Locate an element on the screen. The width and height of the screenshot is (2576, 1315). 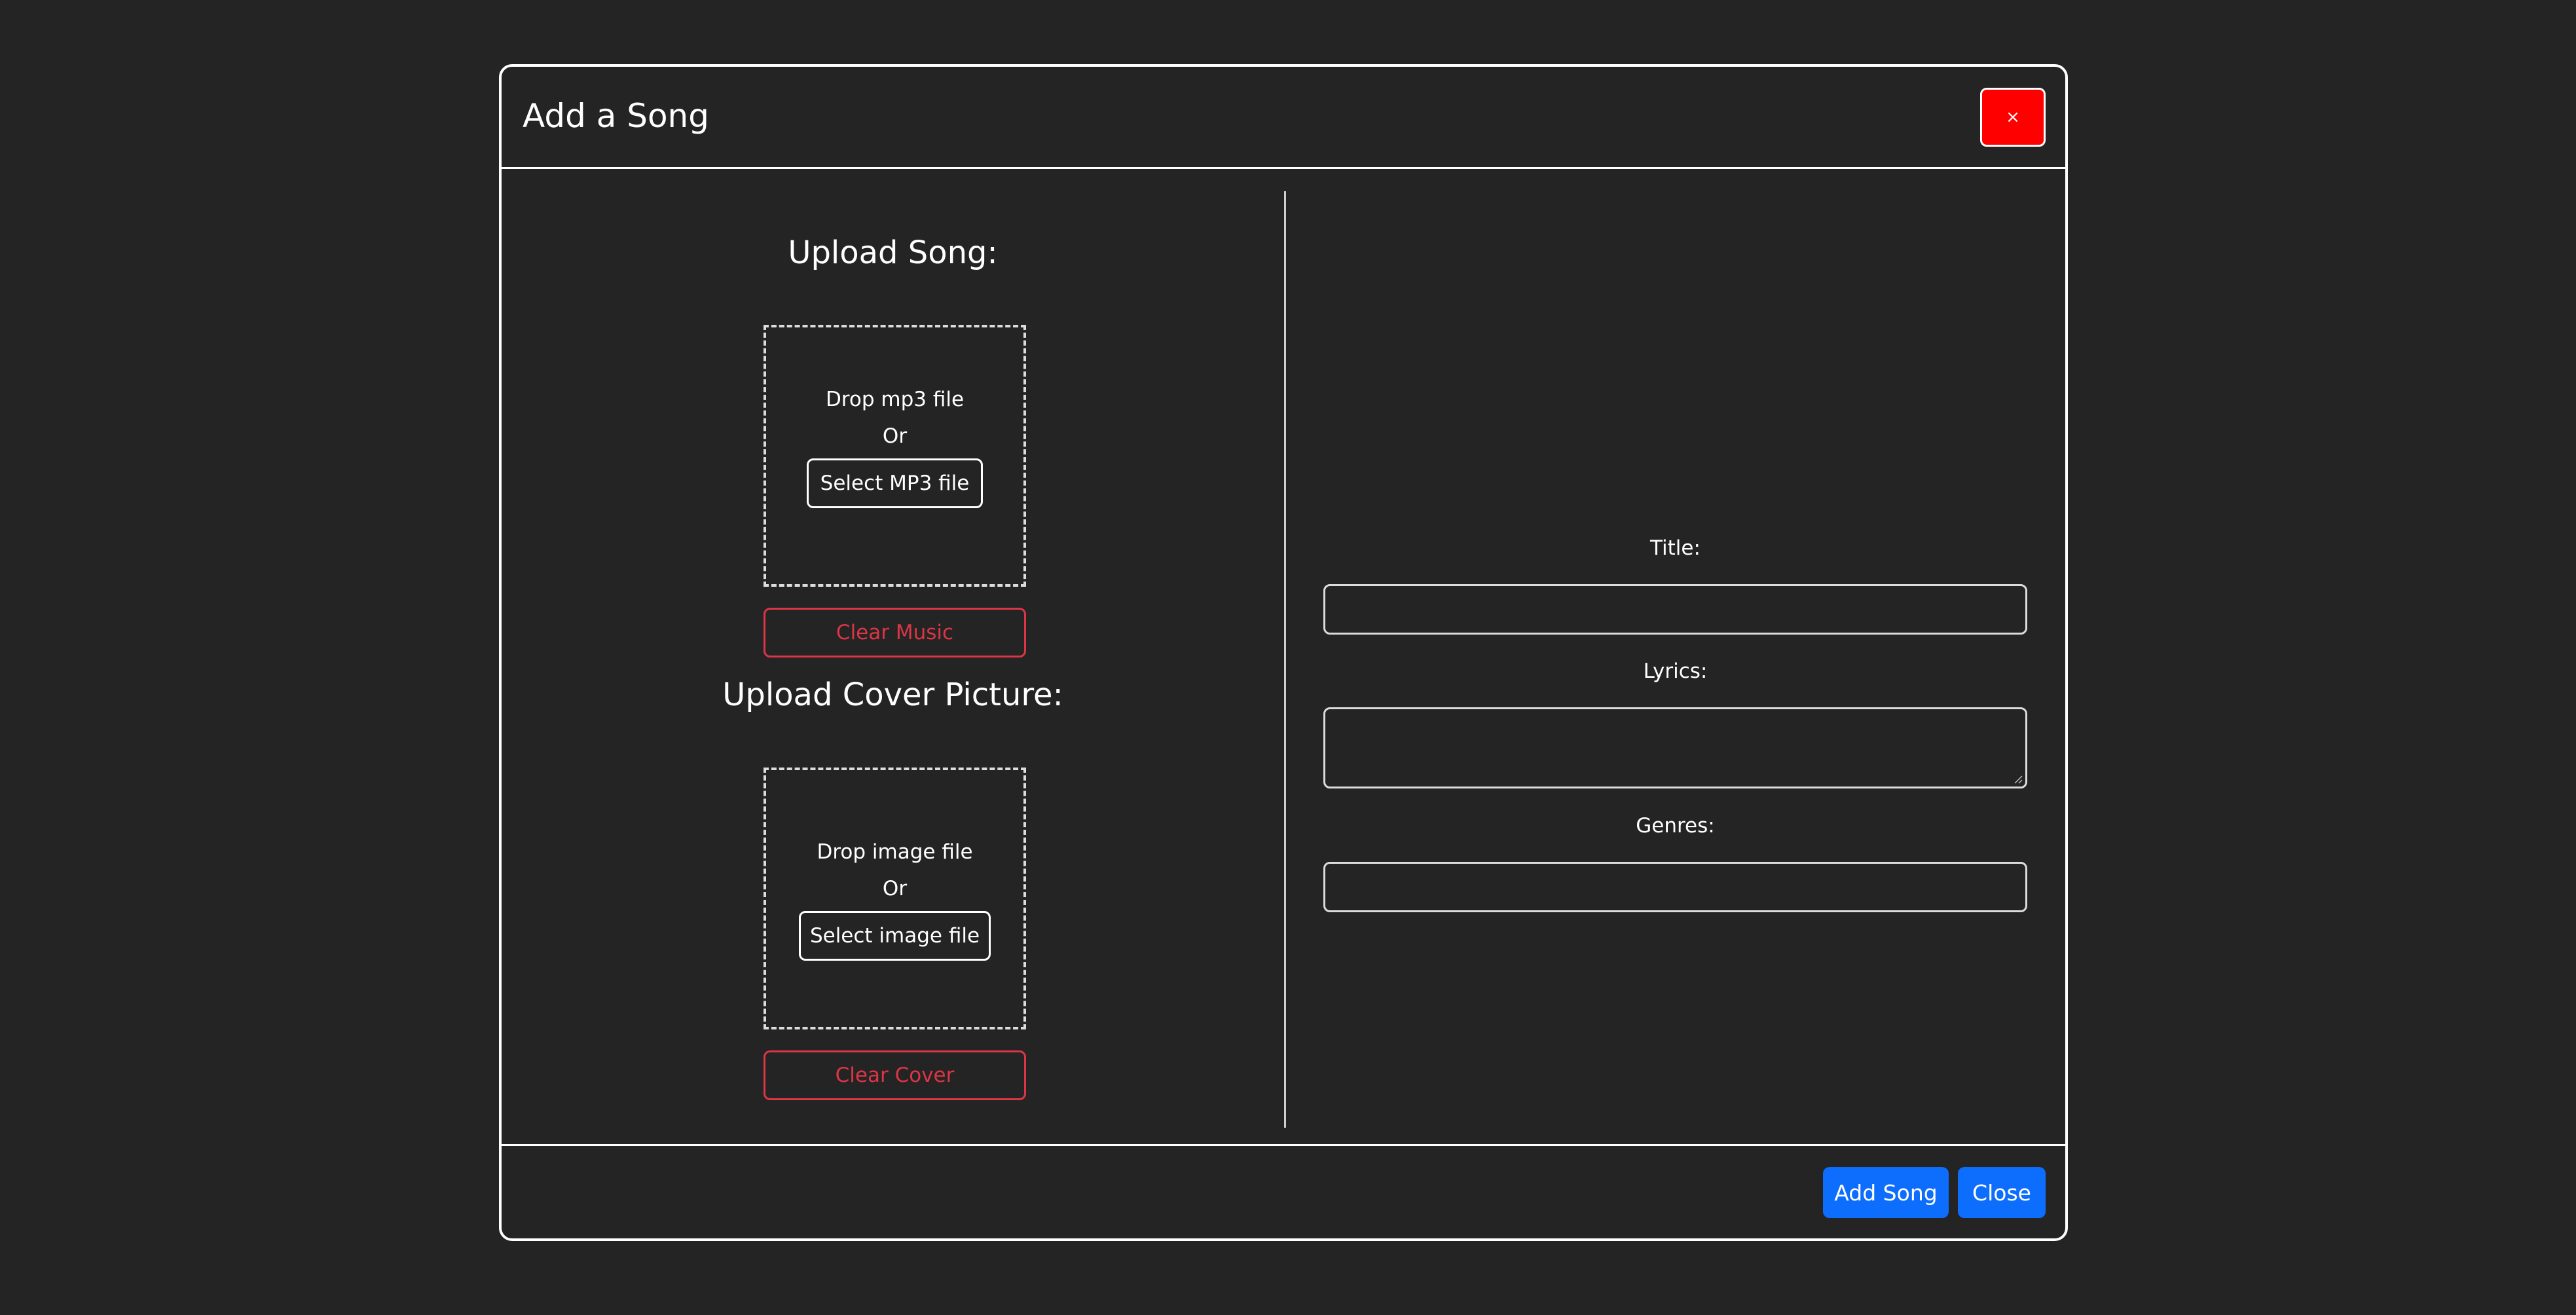
mp3-dropzone: Drop mp3 file Or Select MP3 file is located at coordinates (895, 456).